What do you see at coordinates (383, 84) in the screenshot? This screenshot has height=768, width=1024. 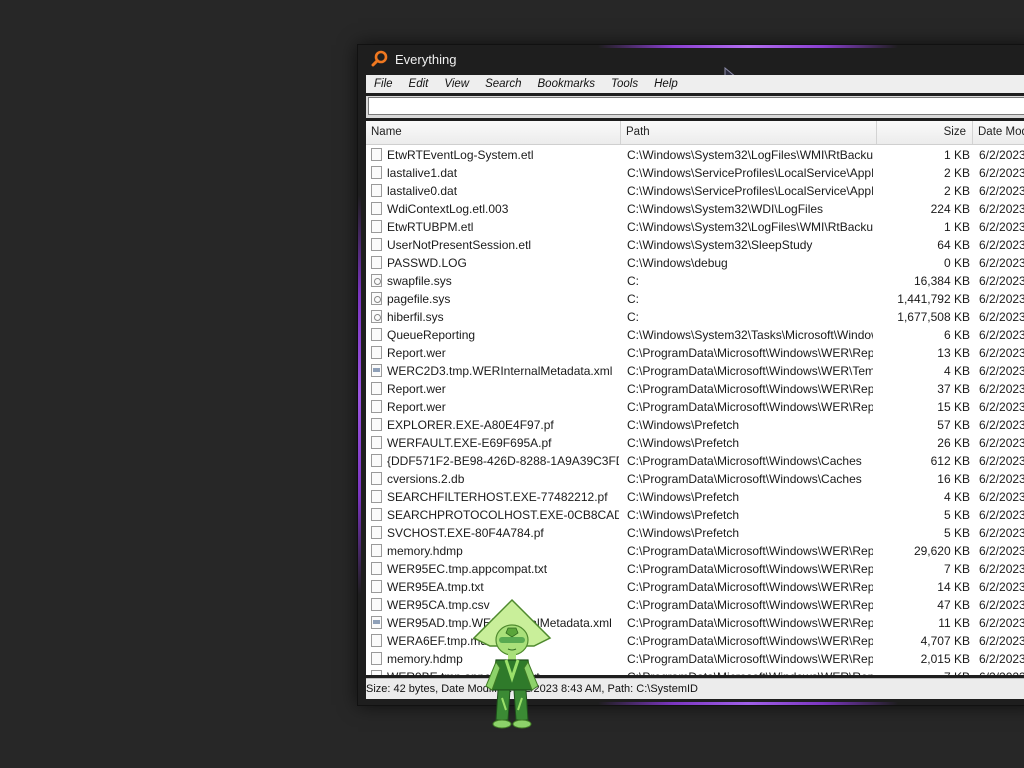 I see `menu-file: File` at bounding box center [383, 84].